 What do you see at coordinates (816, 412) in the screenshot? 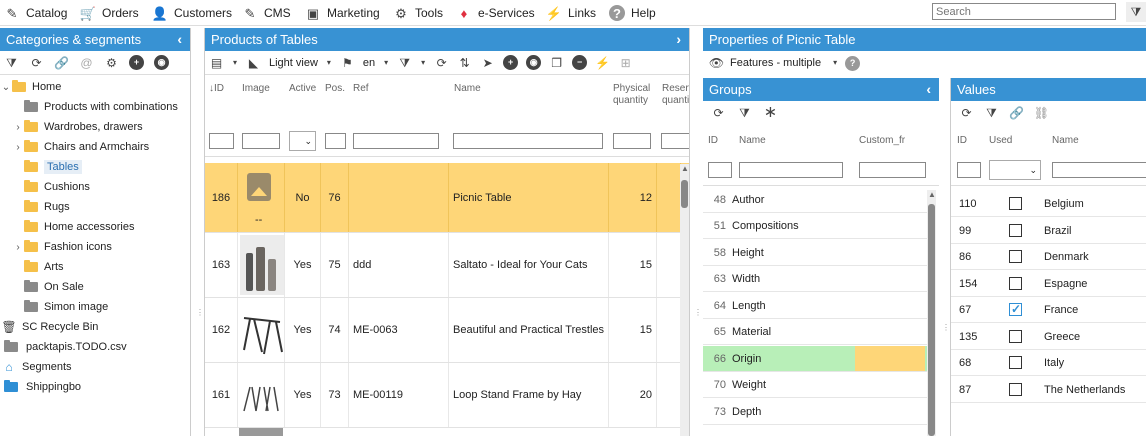
I see `list-item: 73 Depth` at bounding box center [816, 412].